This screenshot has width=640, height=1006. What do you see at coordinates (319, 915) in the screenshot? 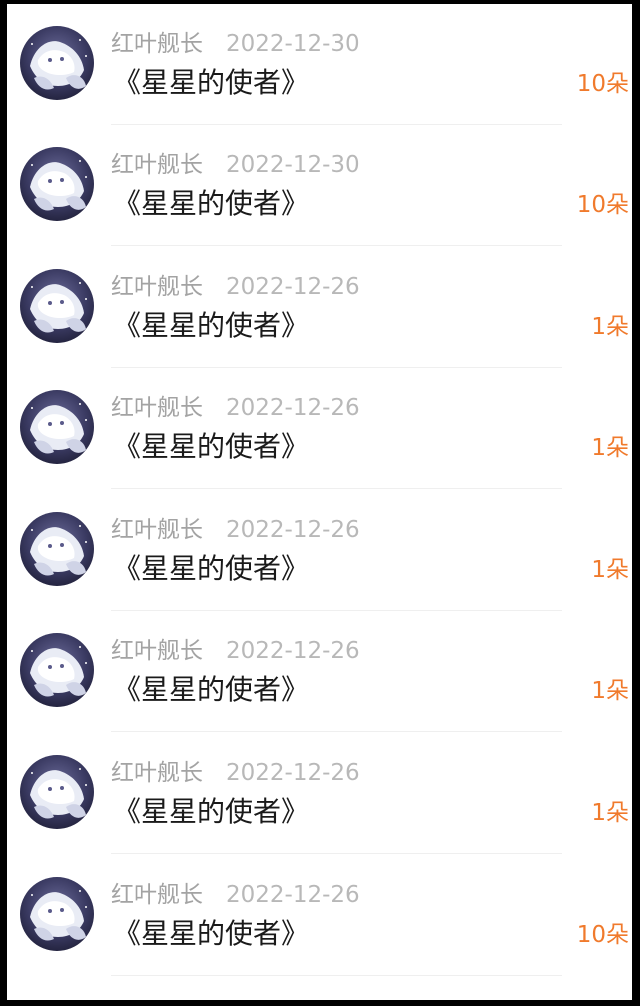
I see `list-item: 红叶舰长 2022-12-26 《星星的使者》 10朵` at bounding box center [319, 915].